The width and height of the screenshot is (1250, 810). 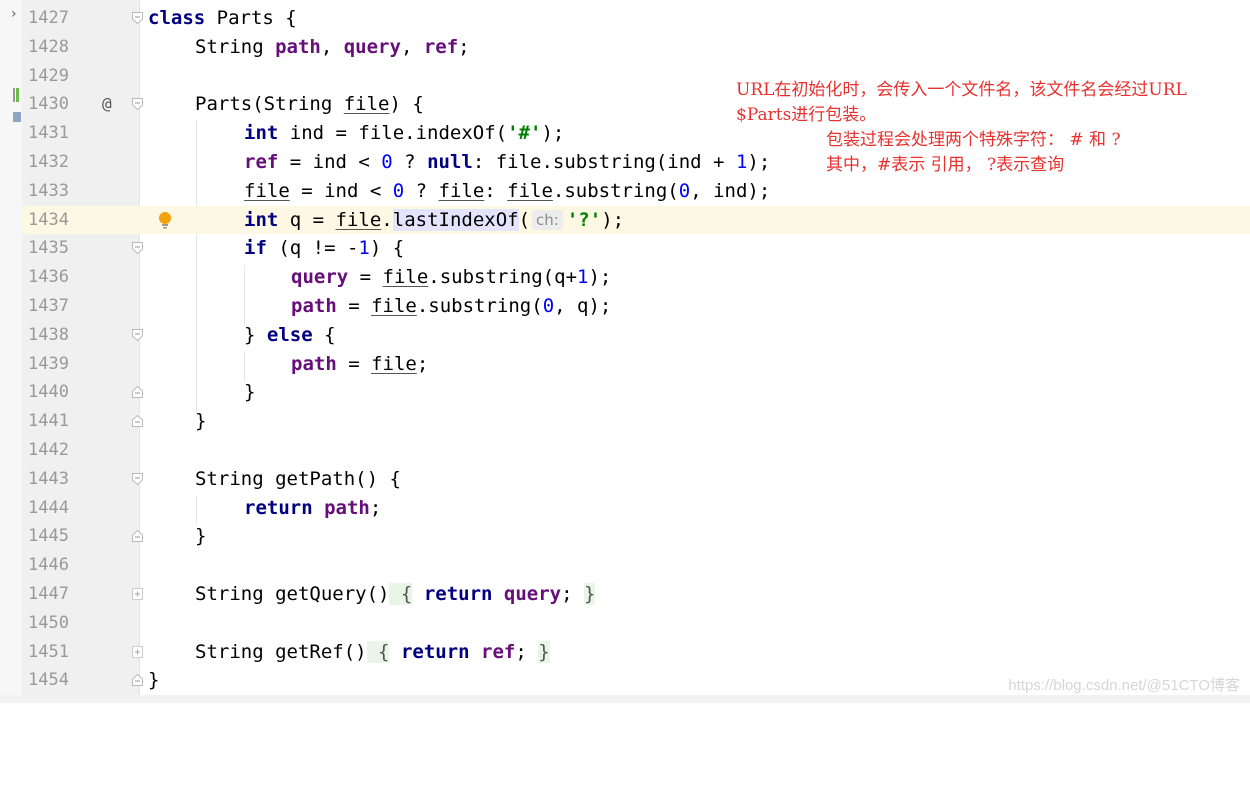 I want to click on selected-identifier: lastIndexOf, so click(x=455, y=219).